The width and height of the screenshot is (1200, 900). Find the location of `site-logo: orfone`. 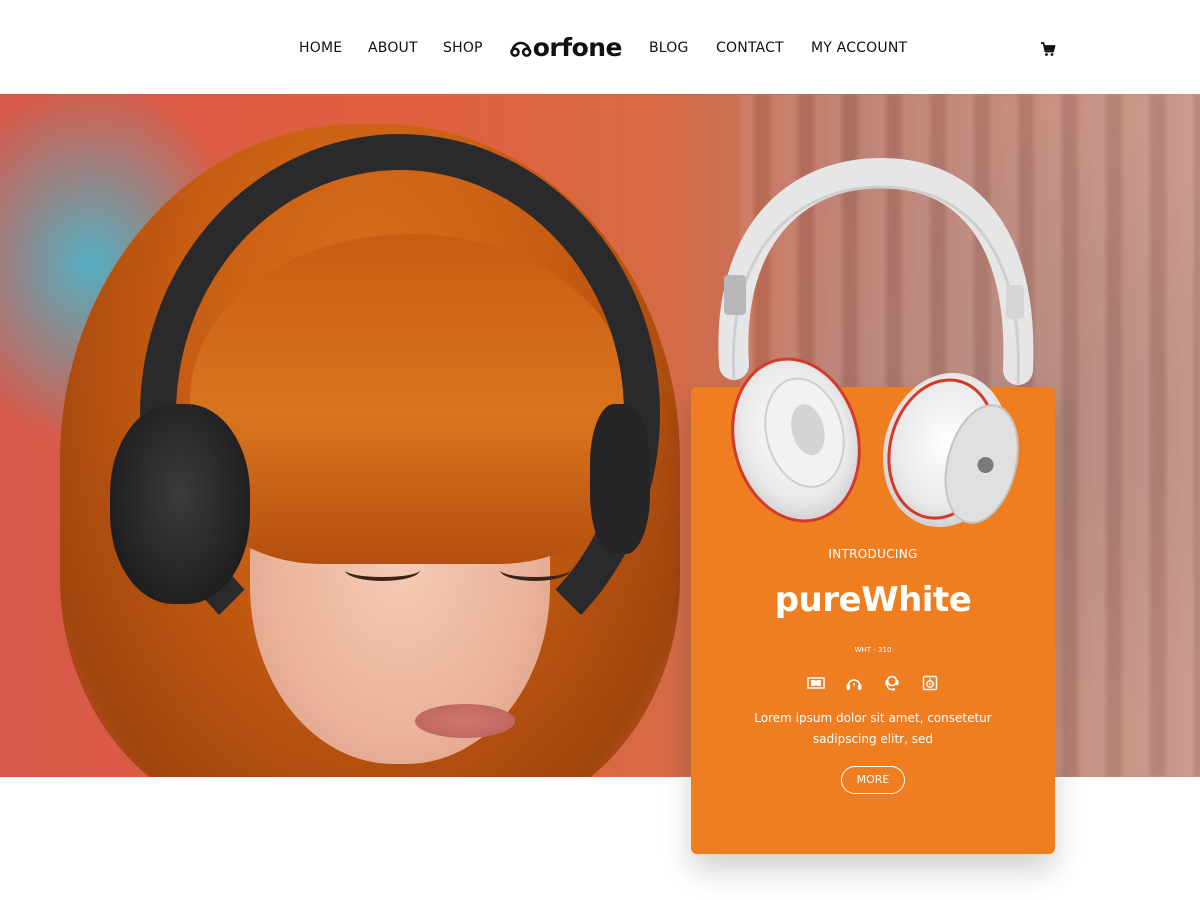

site-logo: orfone is located at coordinates (566, 48).